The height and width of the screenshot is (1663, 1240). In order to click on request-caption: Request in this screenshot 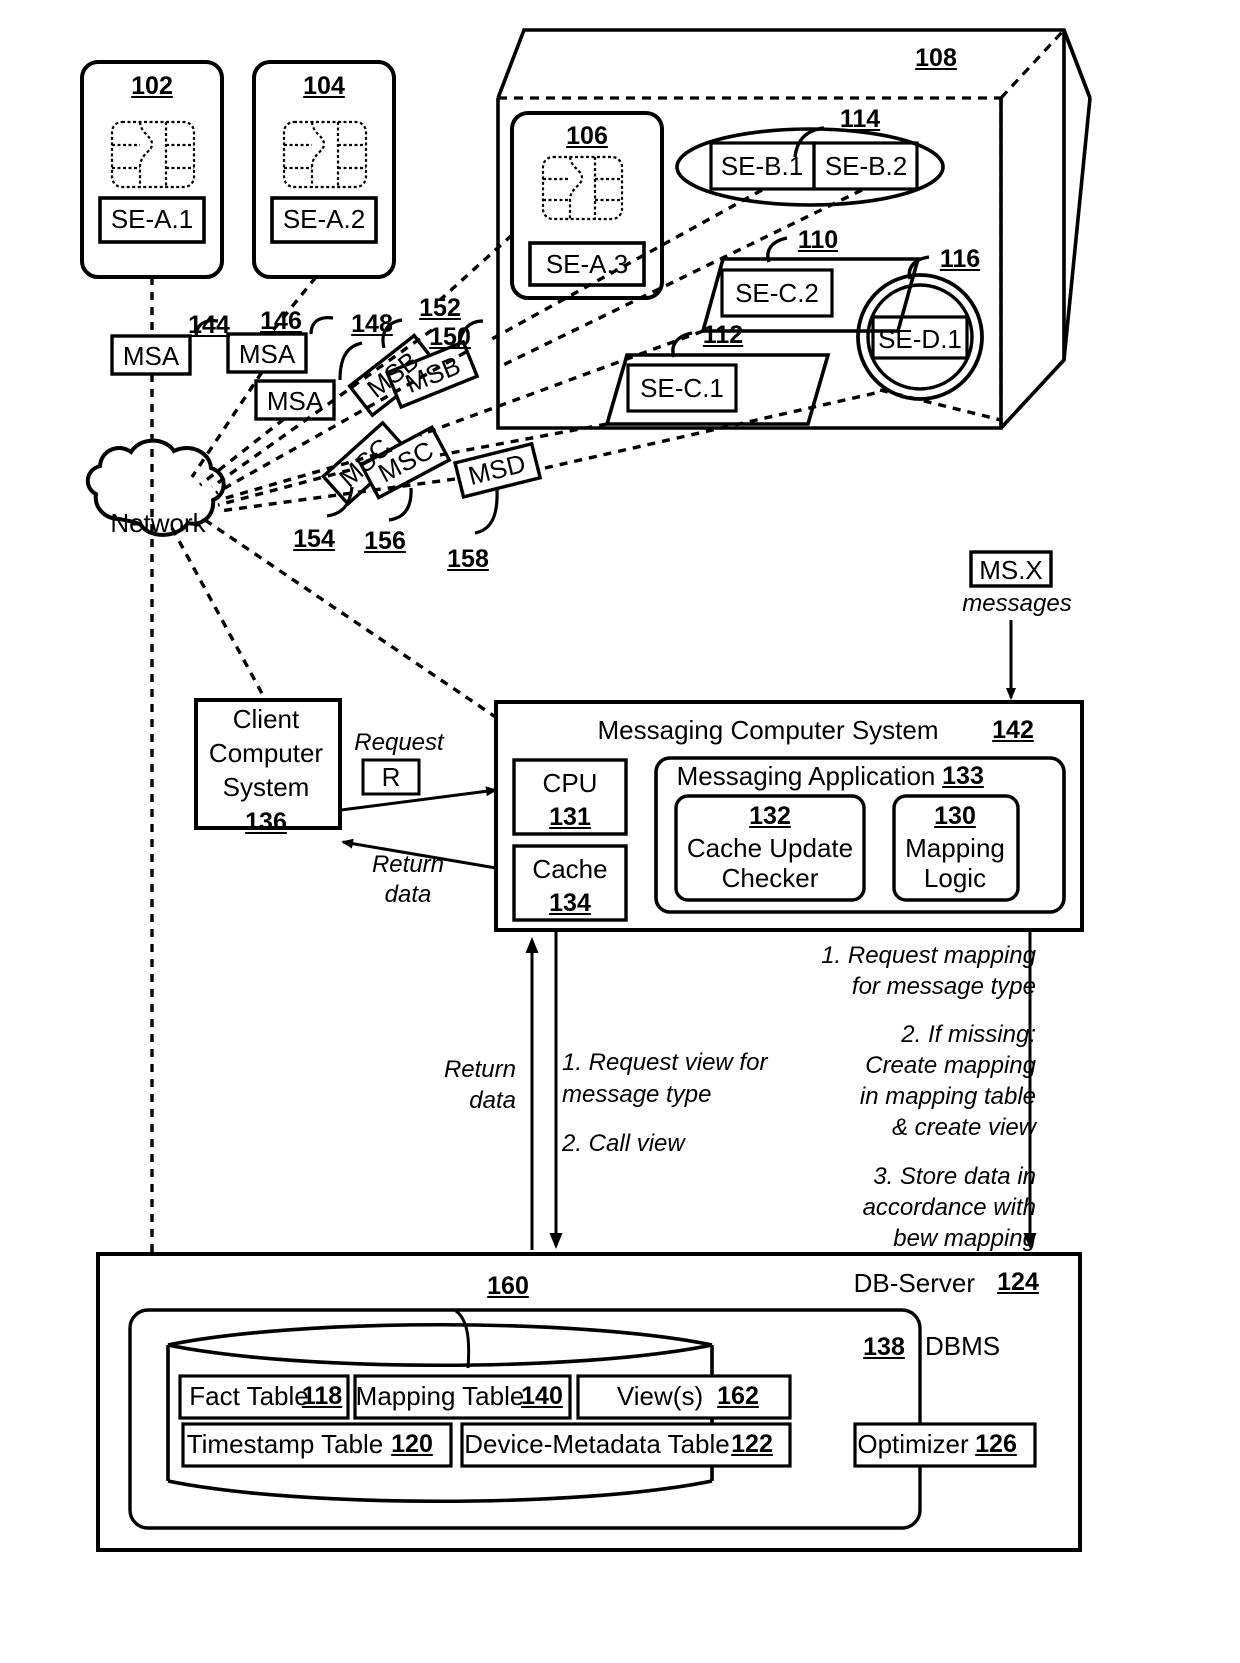, I will do `click(399, 742)`.